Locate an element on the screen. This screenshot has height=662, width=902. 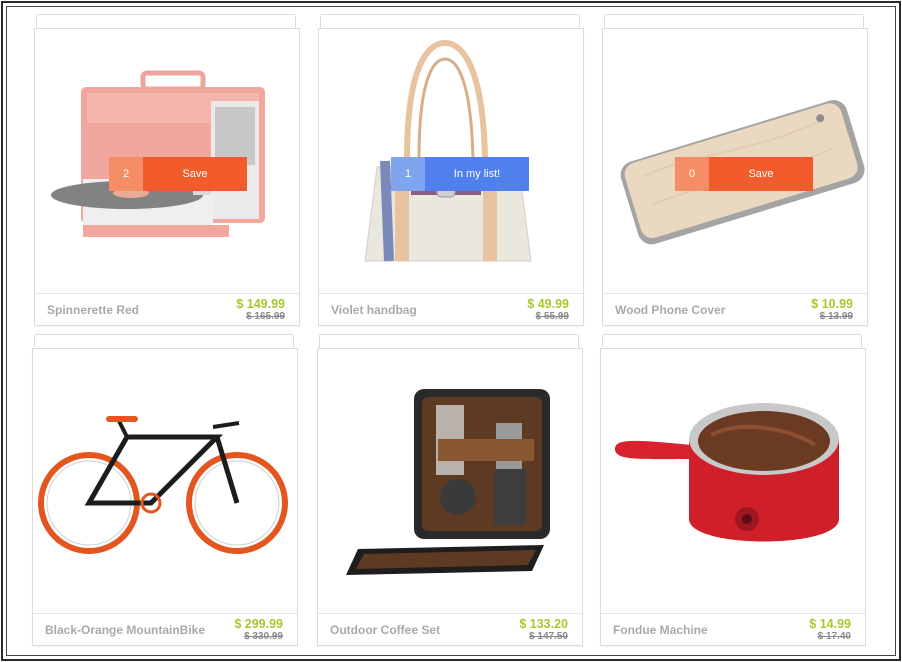
product-info: Wood Phone Cover $ 10.99 $ 13.99 is located at coordinates (735, 309).